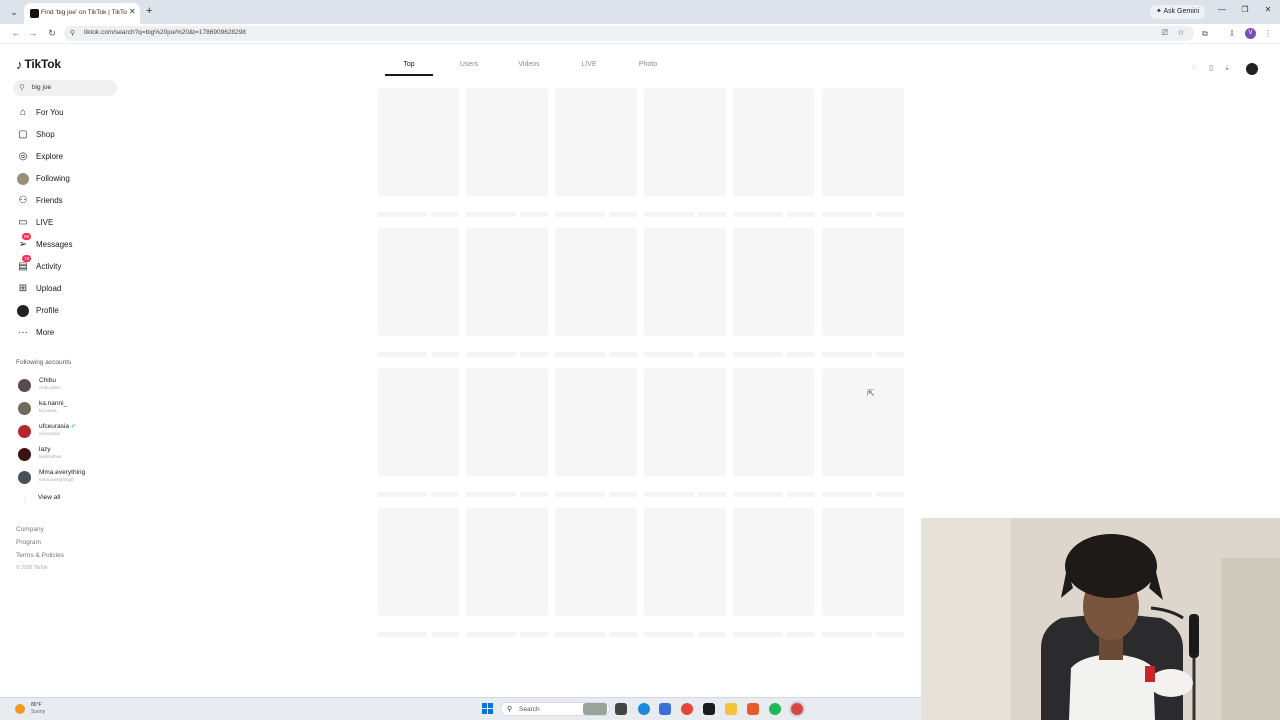 The height and width of the screenshot is (720, 1280). What do you see at coordinates (66, 113) in the screenshot?
I see `sidebar-item-for-you: ⌂ For You` at bounding box center [66, 113].